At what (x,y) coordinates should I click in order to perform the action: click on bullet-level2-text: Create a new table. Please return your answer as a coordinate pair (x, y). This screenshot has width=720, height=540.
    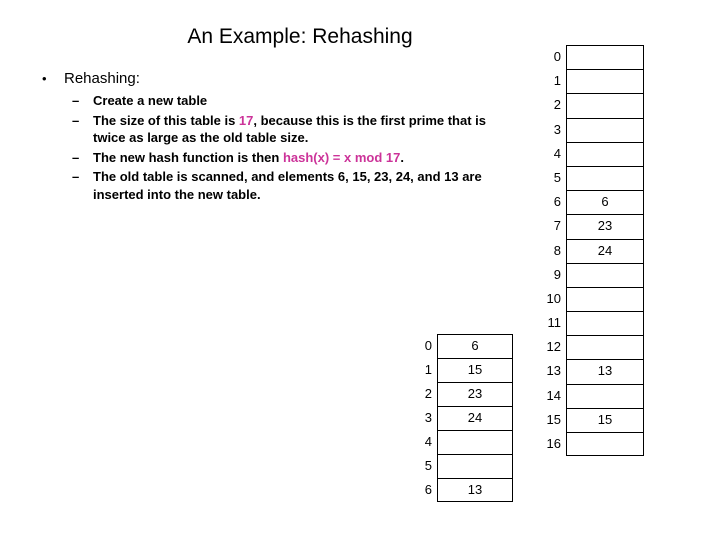
    Looking at the image, I should click on (304, 101).